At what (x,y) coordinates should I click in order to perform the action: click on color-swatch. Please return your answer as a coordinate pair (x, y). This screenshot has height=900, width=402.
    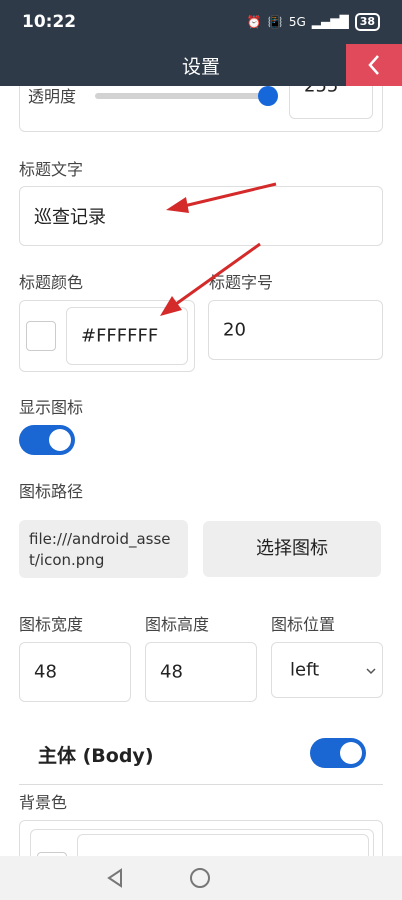
    Looking at the image, I should click on (41, 336).